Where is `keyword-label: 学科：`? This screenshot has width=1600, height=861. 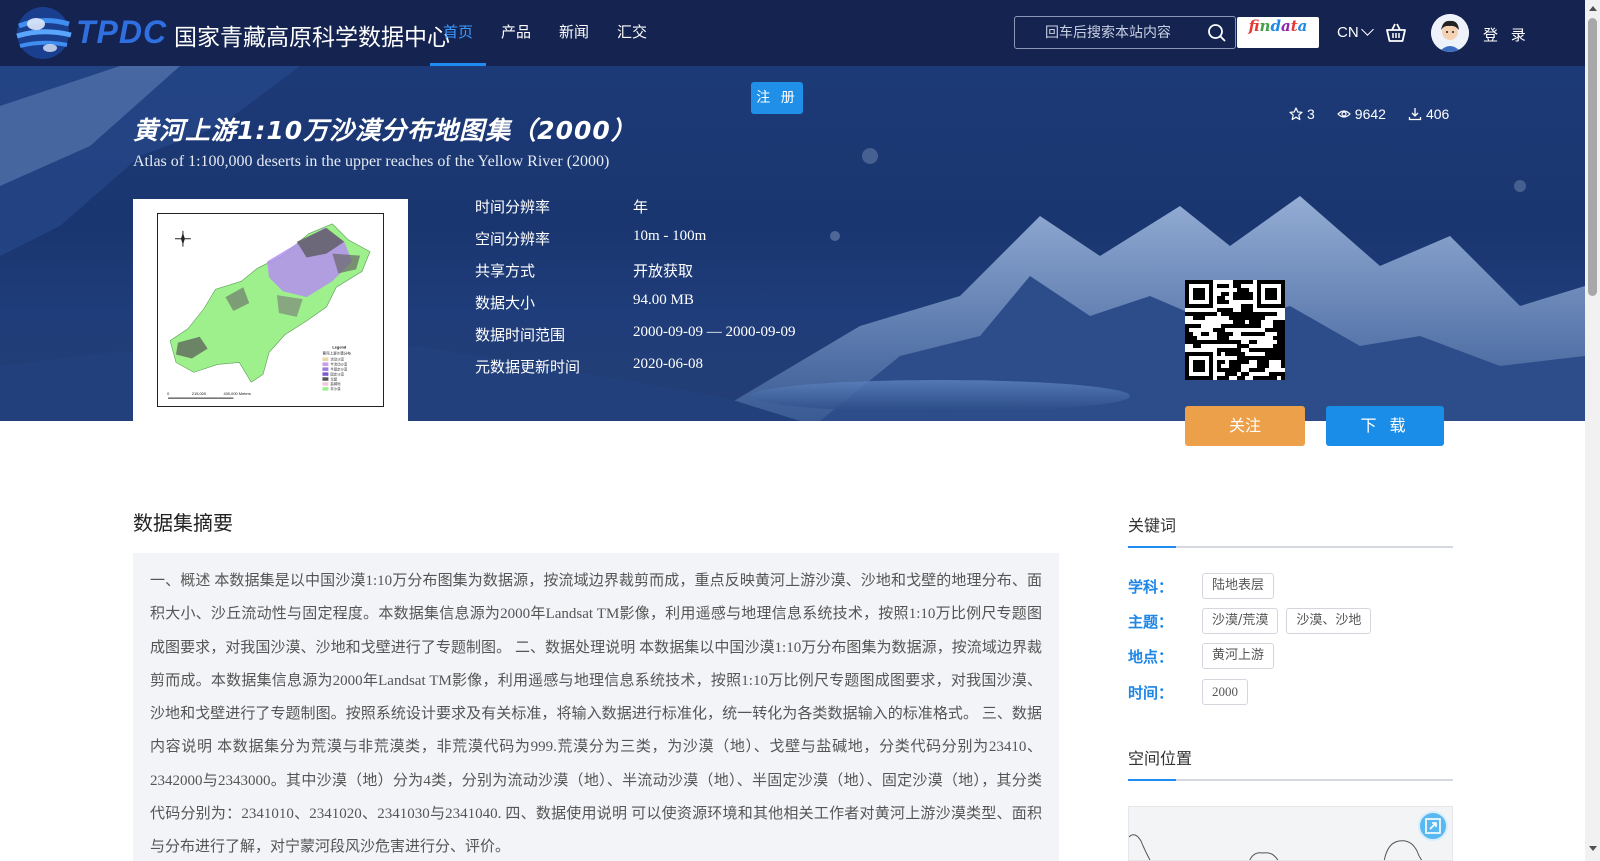
keyword-label: 学科： is located at coordinates (1151, 586).